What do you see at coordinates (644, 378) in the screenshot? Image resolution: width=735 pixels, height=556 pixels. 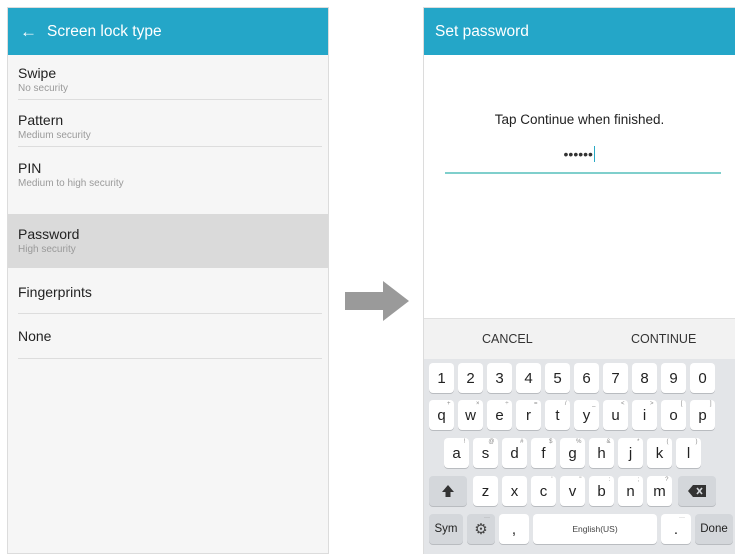 I see `key-8: 8` at bounding box center [644, 378].